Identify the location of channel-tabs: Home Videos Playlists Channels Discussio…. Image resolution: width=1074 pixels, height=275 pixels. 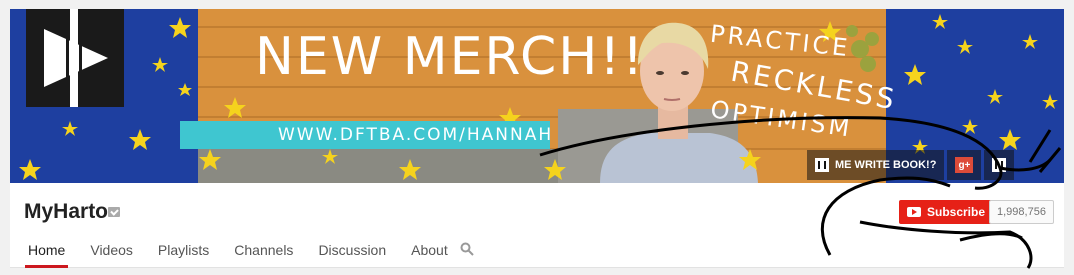
(248, 250).